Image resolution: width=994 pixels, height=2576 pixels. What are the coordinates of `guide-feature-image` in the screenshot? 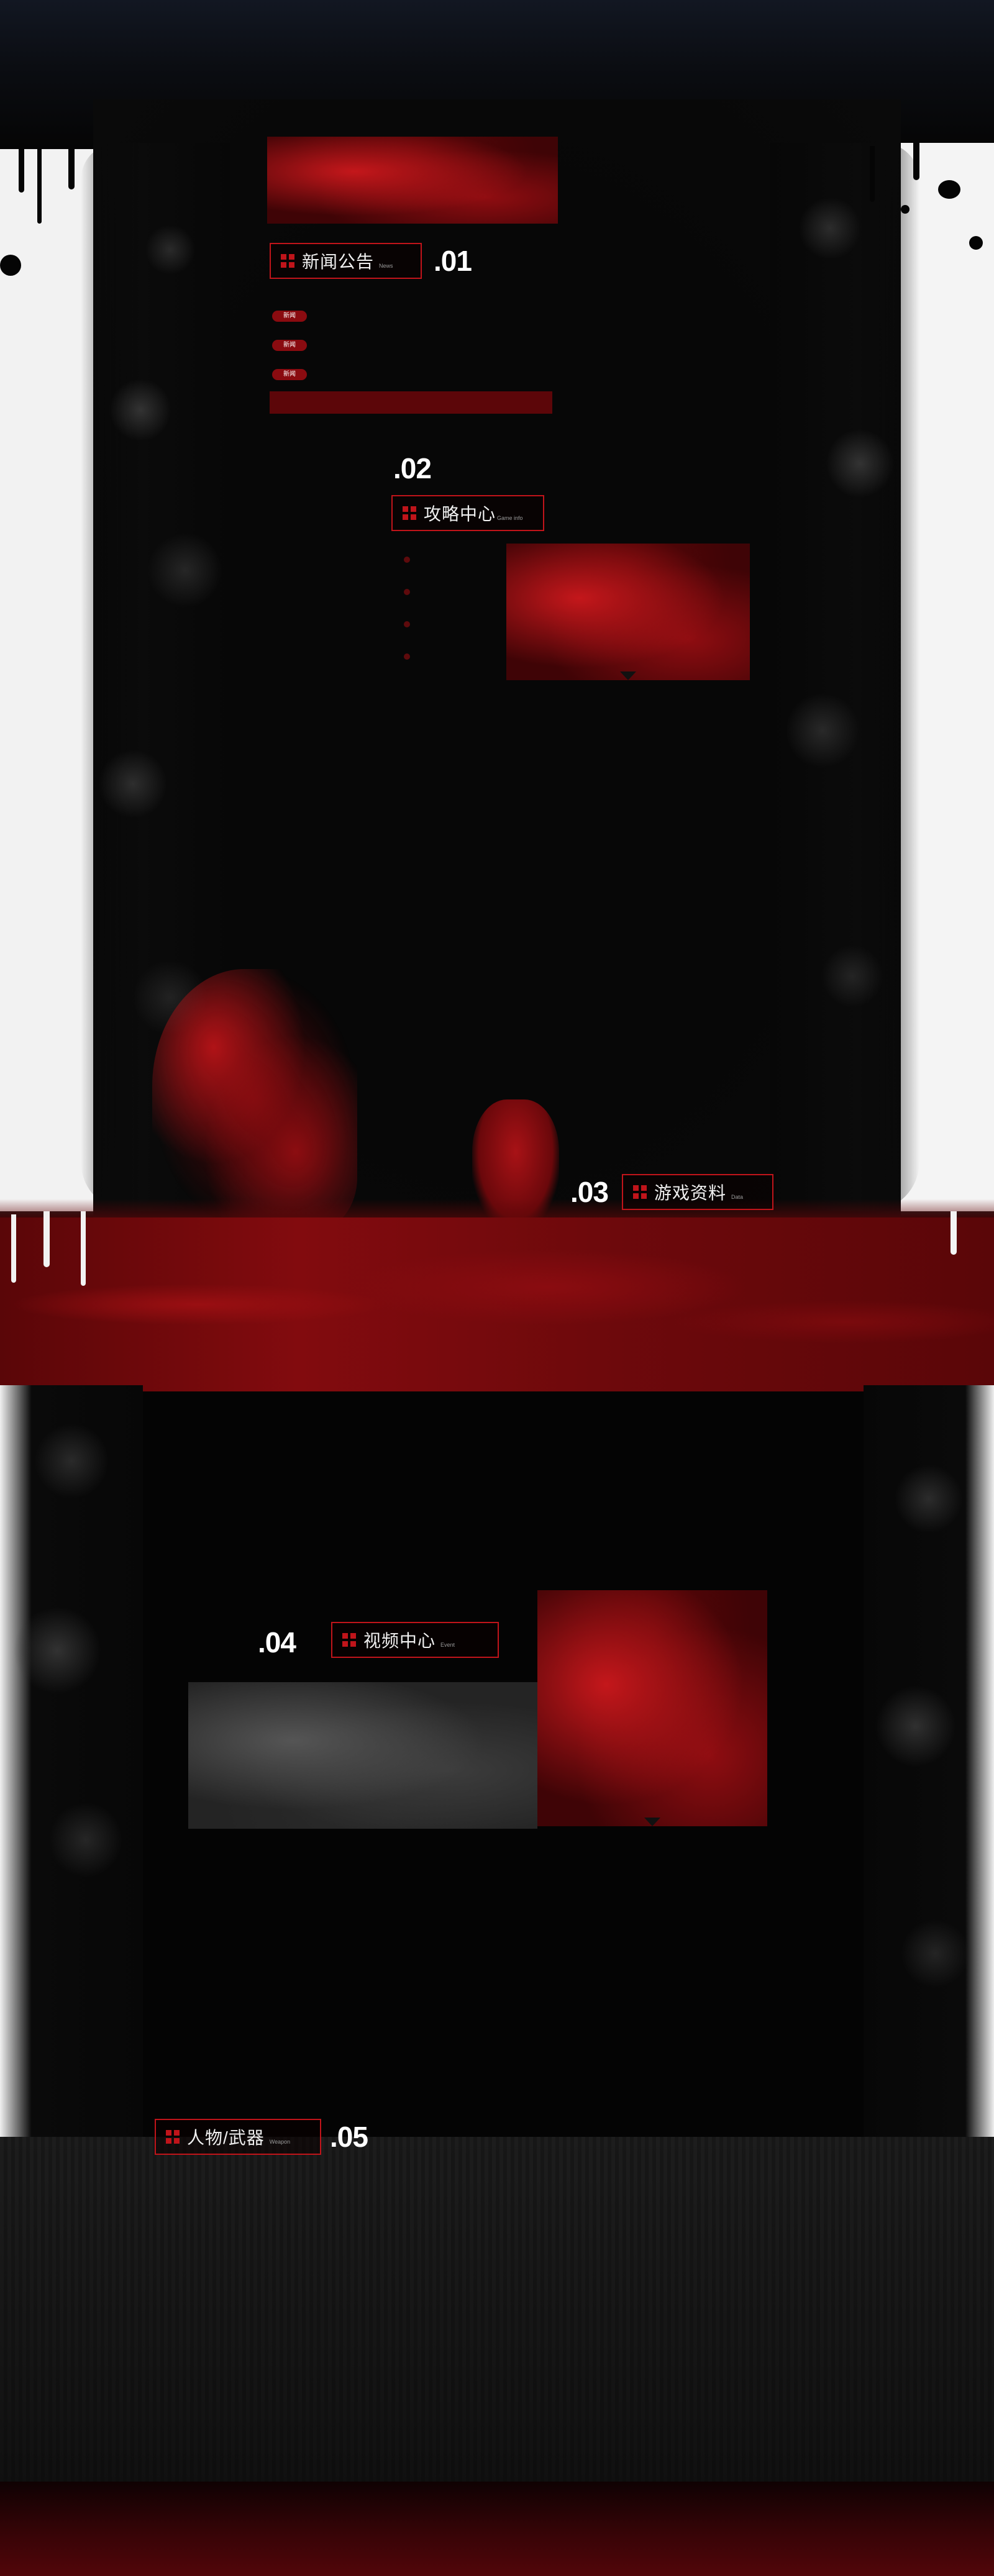 It's located at (628, 612).